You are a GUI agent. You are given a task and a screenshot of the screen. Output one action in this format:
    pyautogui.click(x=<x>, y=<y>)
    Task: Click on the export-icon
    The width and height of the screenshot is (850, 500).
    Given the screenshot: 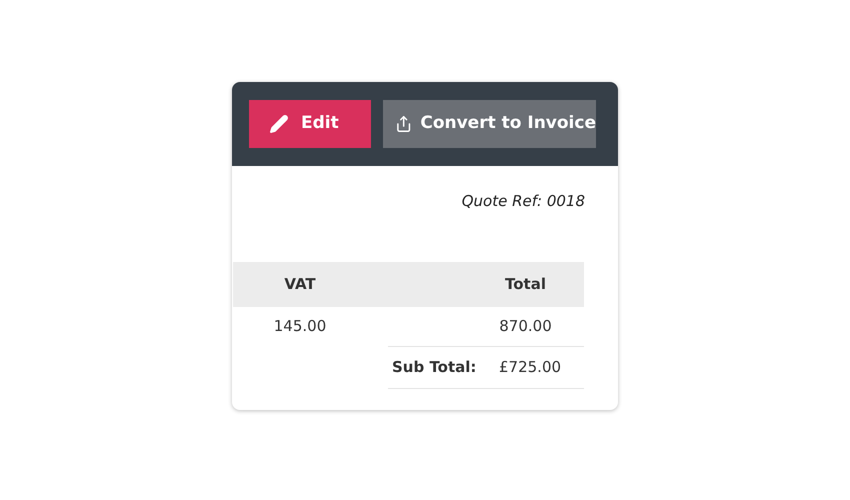 What is the action you would take?
    pyautogui.click(x=403, y=124)
    